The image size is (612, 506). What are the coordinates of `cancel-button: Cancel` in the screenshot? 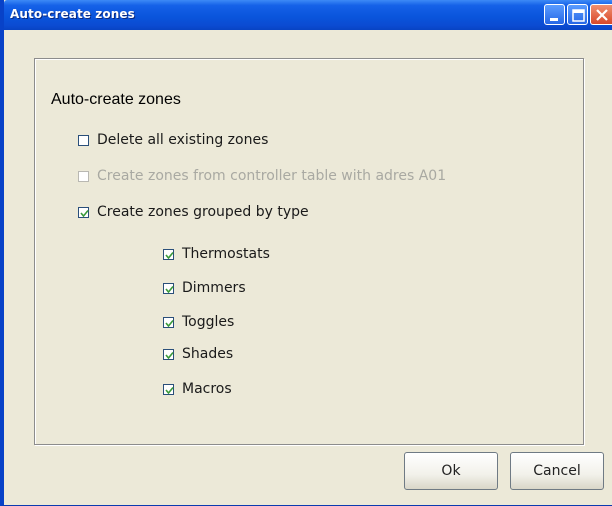 It's located at (557, 471).